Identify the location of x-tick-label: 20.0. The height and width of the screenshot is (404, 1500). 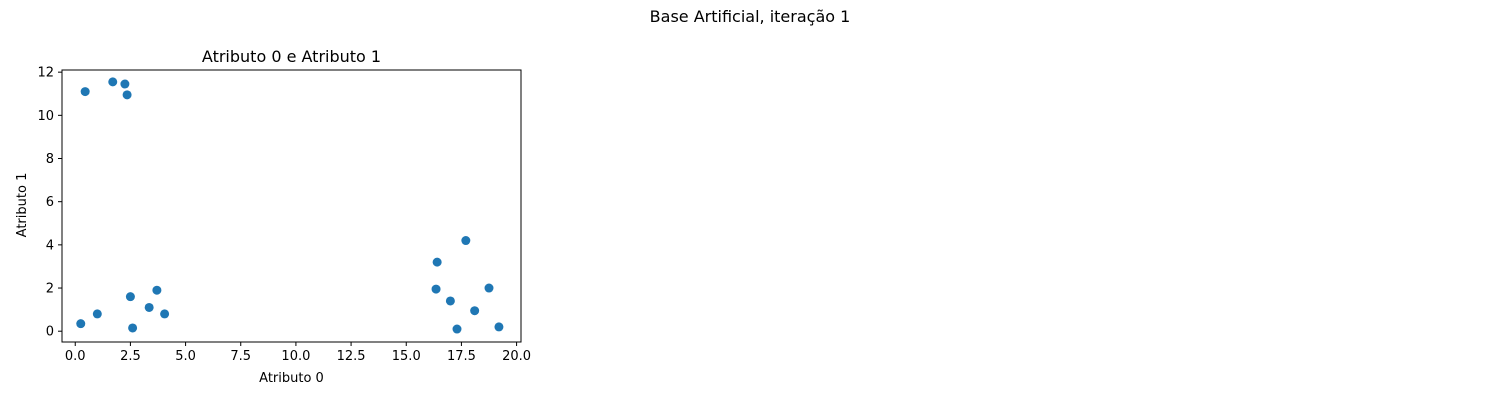
(516, 356).